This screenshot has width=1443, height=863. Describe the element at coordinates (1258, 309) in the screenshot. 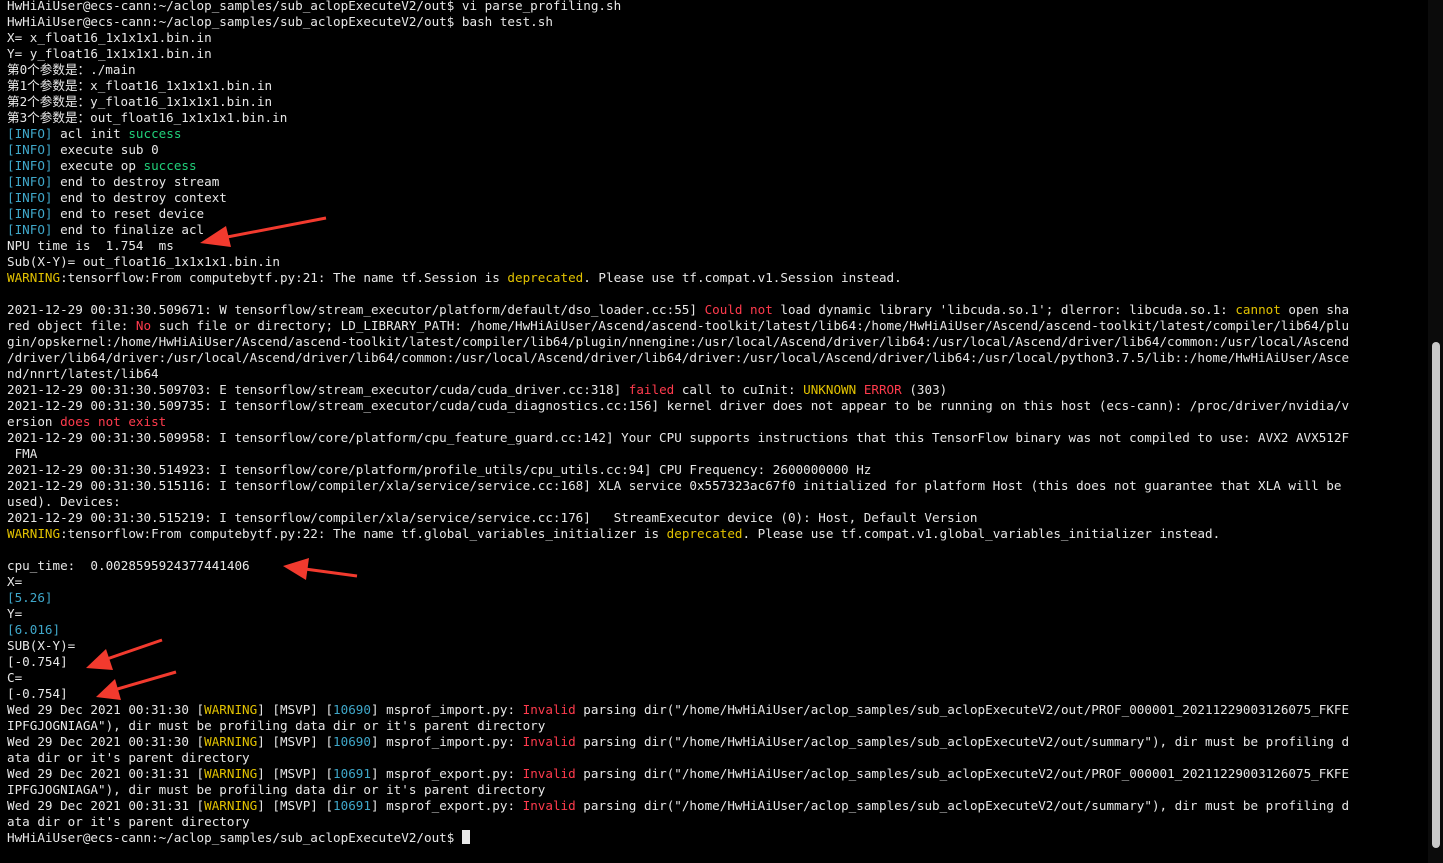

I see `terminal-text: cannot` at that location.